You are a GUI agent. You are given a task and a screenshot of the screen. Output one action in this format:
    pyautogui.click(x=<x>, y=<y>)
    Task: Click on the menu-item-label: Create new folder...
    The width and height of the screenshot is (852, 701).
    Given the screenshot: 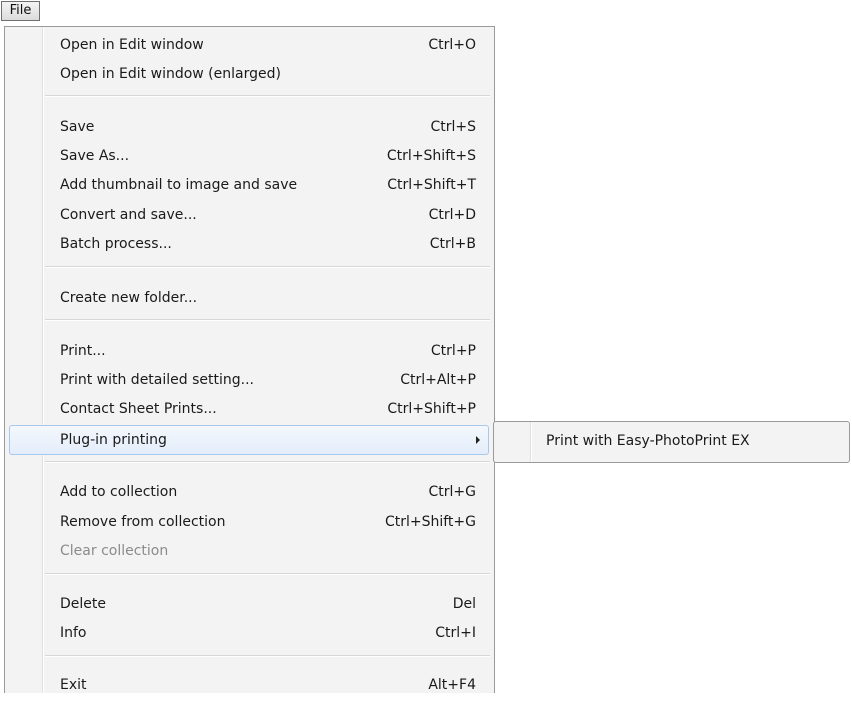 What is the action you would take?
    pyautogui.click(x=129, y=298)
    